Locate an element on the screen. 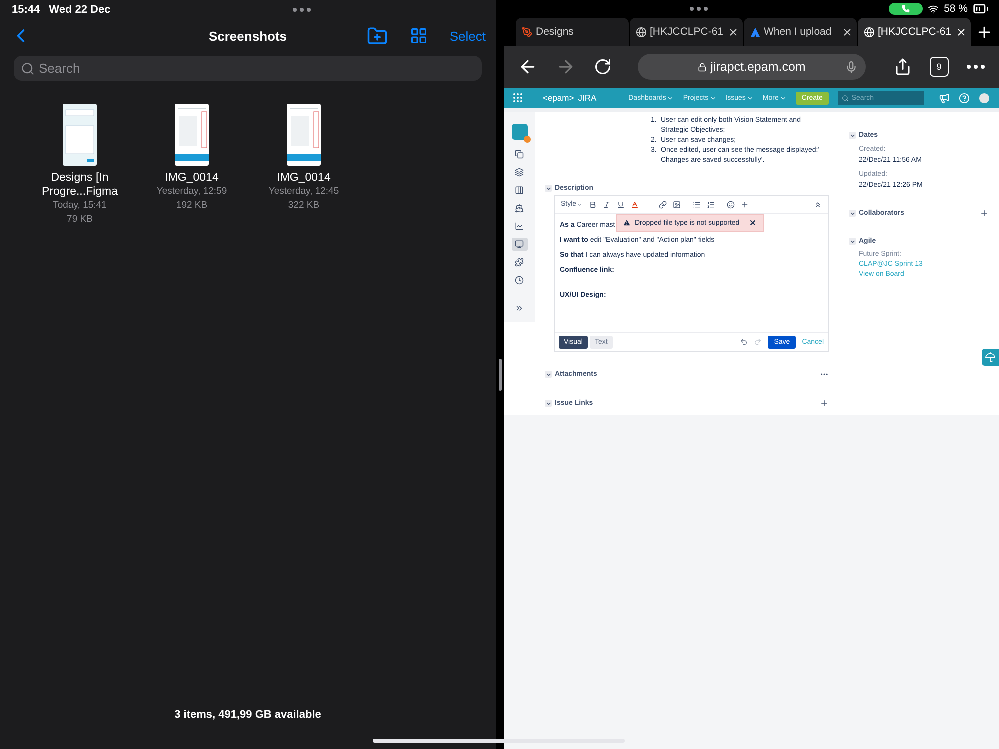  emoji-icon is located at coordinates (730, 204).